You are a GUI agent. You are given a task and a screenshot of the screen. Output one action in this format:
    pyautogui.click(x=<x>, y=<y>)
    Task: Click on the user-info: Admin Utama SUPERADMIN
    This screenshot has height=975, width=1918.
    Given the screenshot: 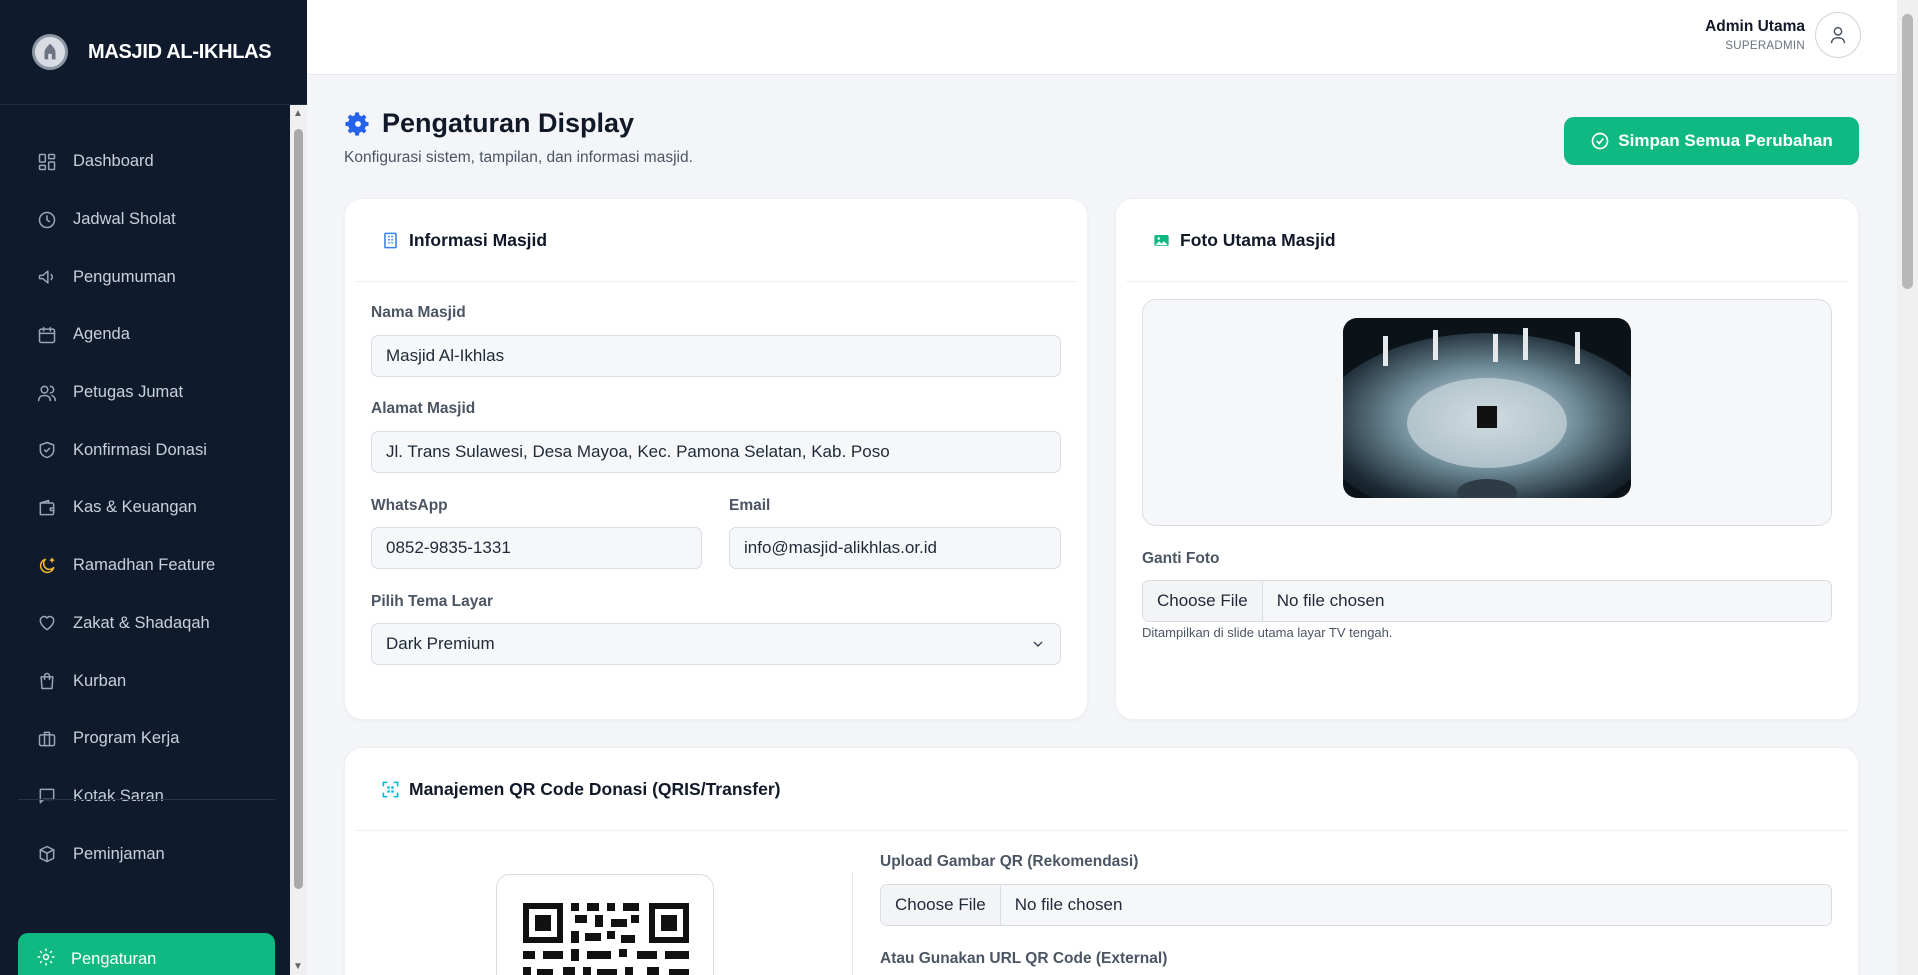 What is the action you would take?
    pyautogui.click(x=1755, y=35)
    